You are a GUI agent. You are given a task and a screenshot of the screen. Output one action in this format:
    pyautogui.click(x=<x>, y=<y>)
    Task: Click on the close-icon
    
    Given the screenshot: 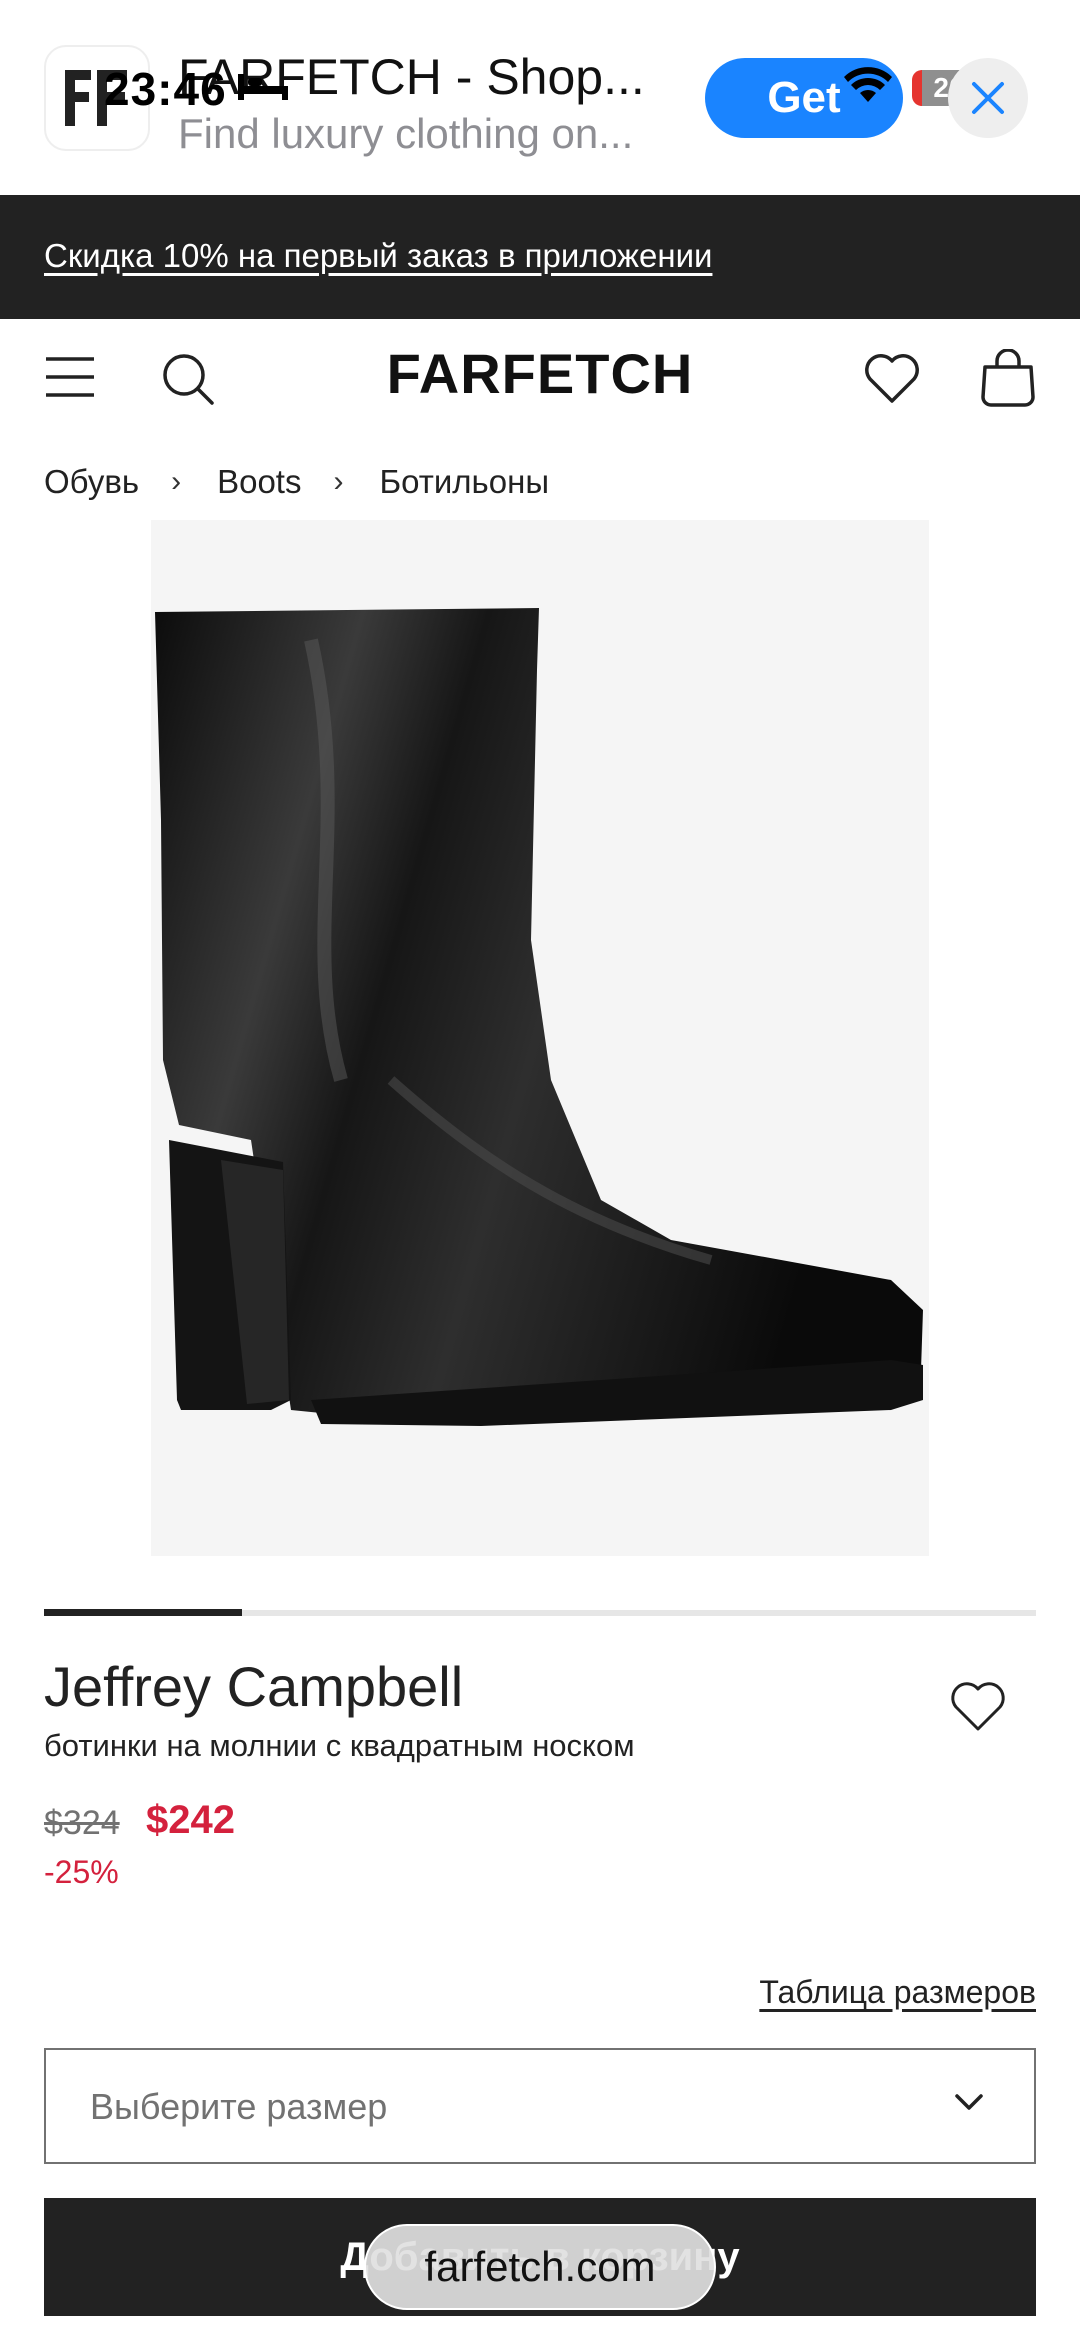 What is the action you would take?
    pyautogui.click(x=988, y=98)
    